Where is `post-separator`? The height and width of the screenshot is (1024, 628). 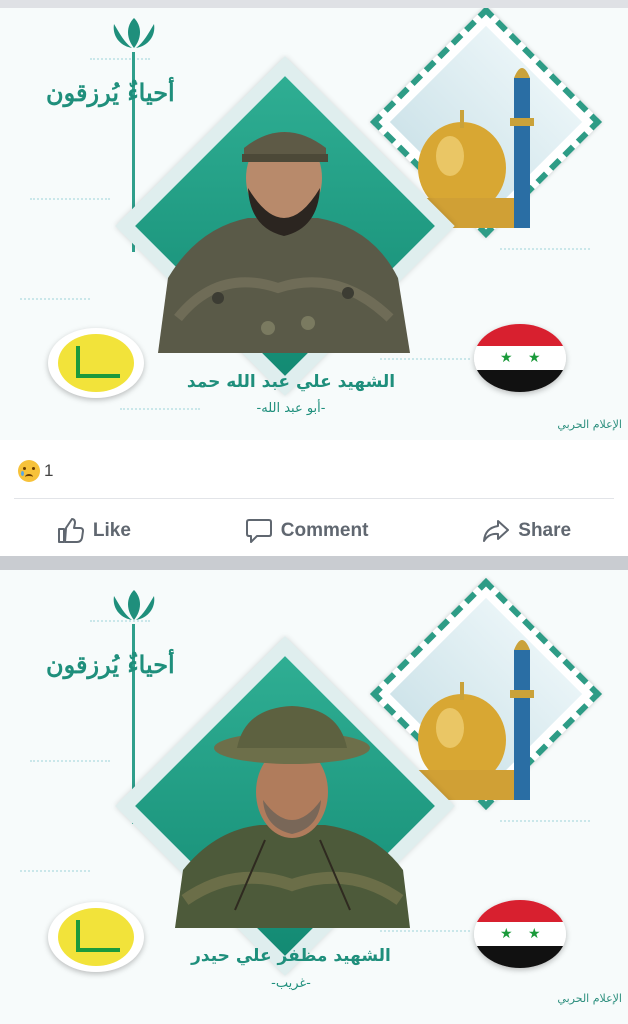 post-separator is located at coordinates (314, 563).